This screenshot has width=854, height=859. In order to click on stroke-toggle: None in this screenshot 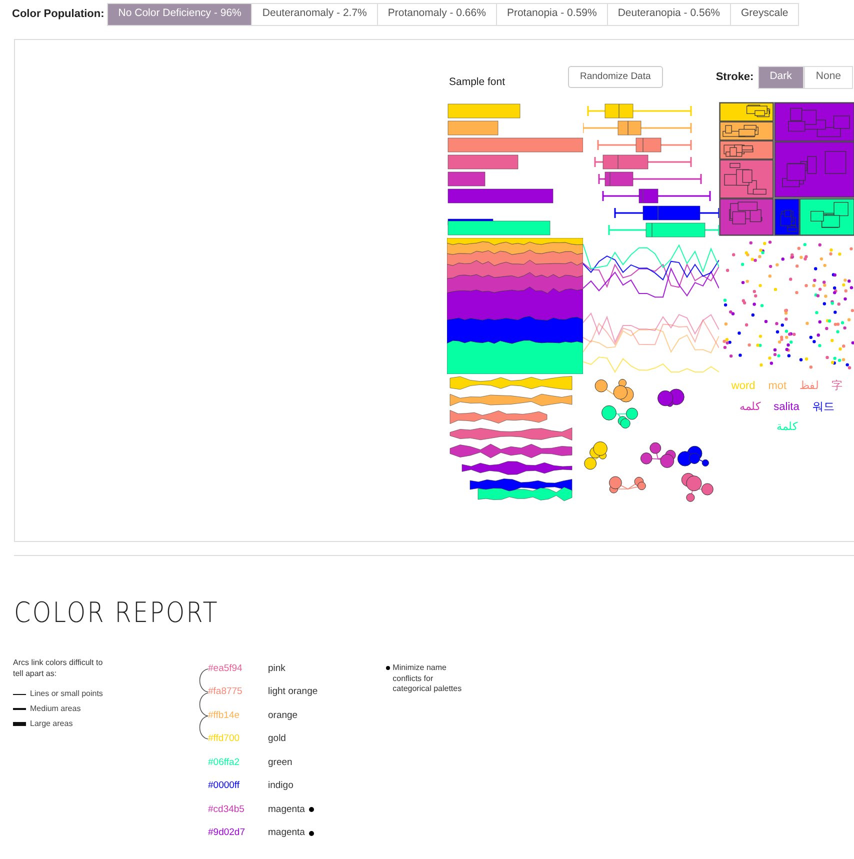, I will do `click(828, 77)`.